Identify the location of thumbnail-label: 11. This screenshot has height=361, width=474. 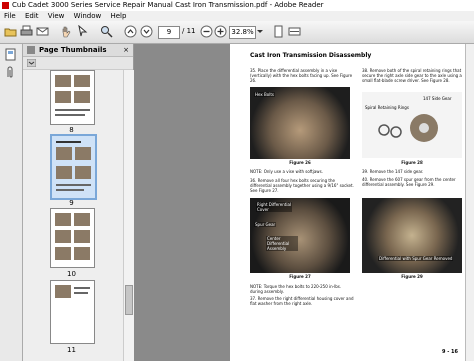
(71, 350).